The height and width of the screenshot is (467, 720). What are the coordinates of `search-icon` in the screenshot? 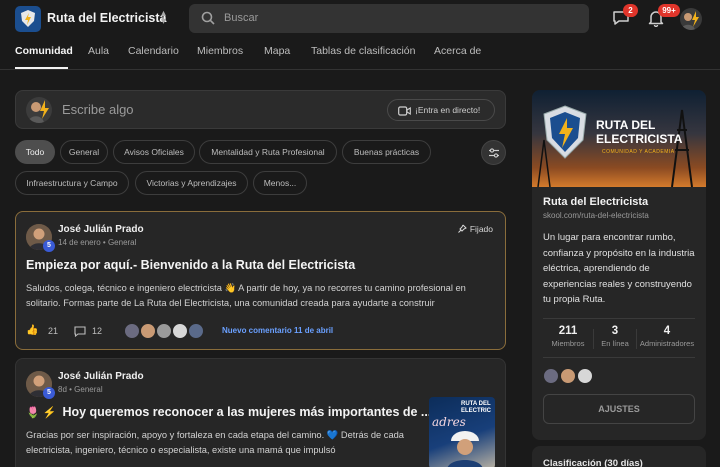 It's located at (208, 18).